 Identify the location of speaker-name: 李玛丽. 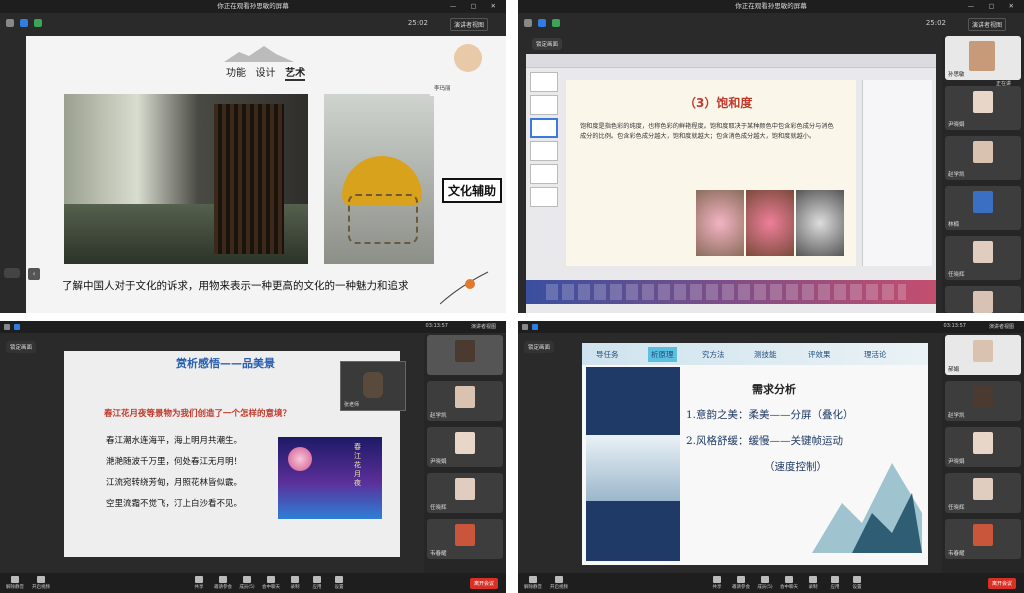
(442, 89).